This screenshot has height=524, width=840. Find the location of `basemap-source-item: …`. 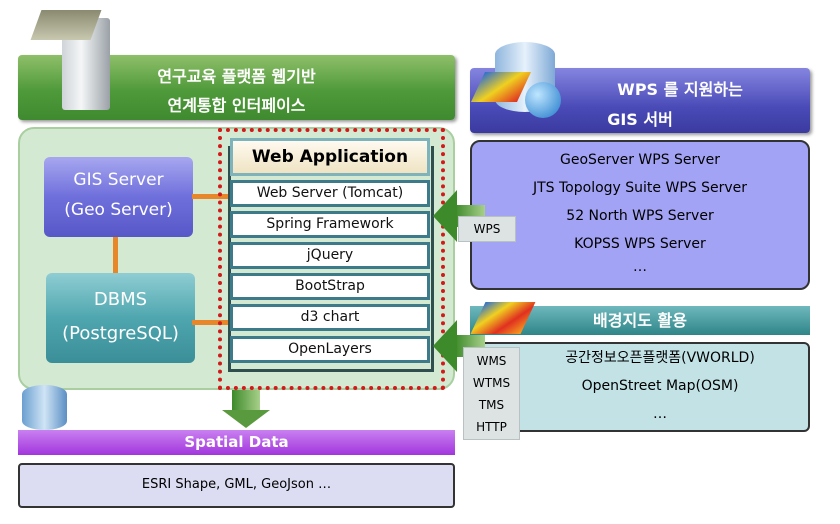

basemap-source-item: … is located at coordinates (660, 414).